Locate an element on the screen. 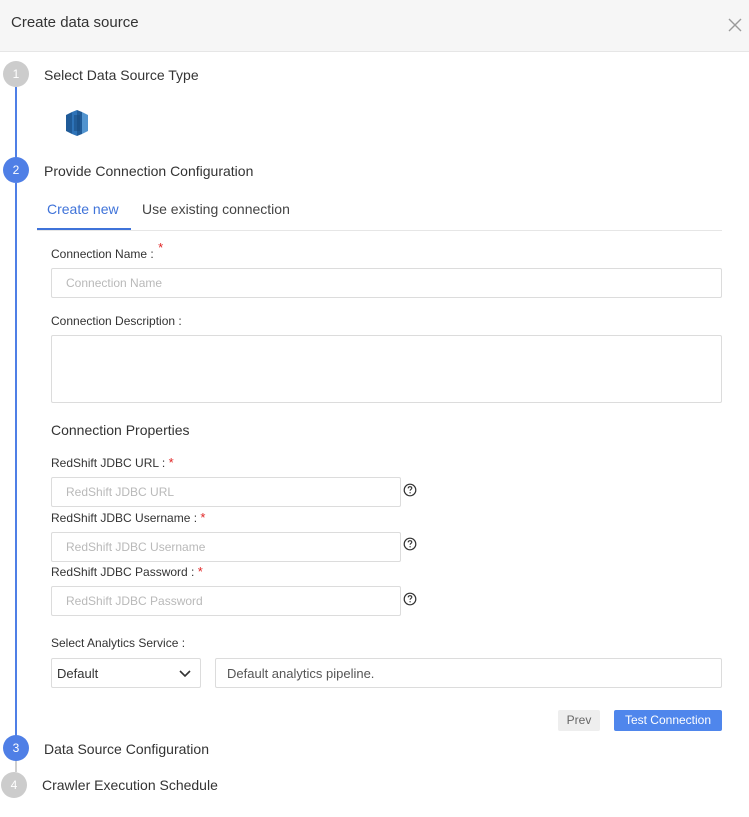  tab-create-new: Create new is located at coordinates (83, 209).